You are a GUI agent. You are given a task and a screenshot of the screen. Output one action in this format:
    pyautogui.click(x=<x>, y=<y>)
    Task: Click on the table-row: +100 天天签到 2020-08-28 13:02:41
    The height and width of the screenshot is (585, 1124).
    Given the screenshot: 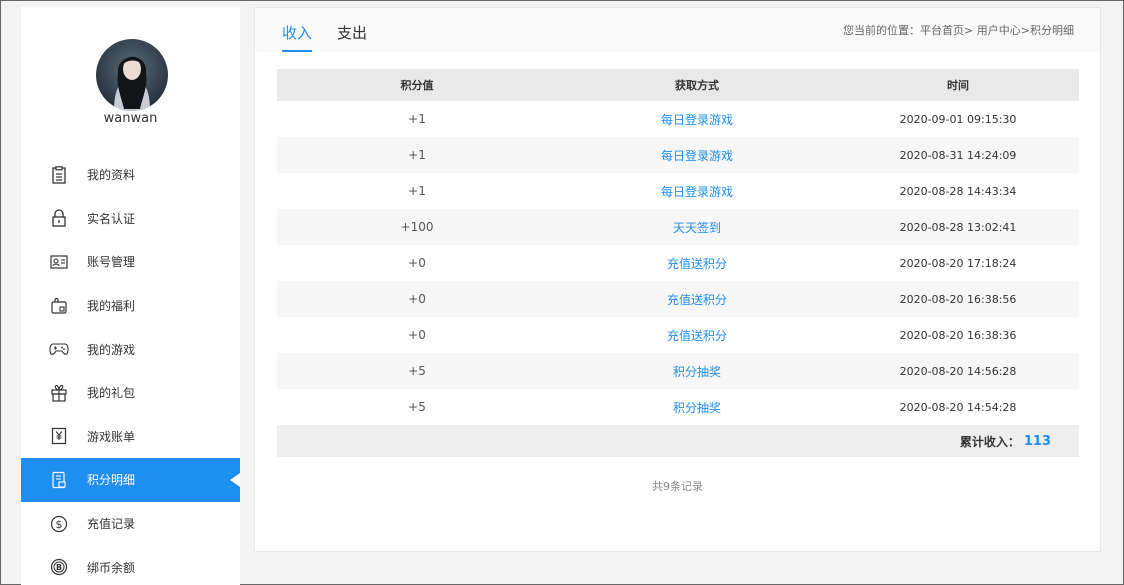 What is the action you would take?
    pyautogui.click(x=678, y=227)
    